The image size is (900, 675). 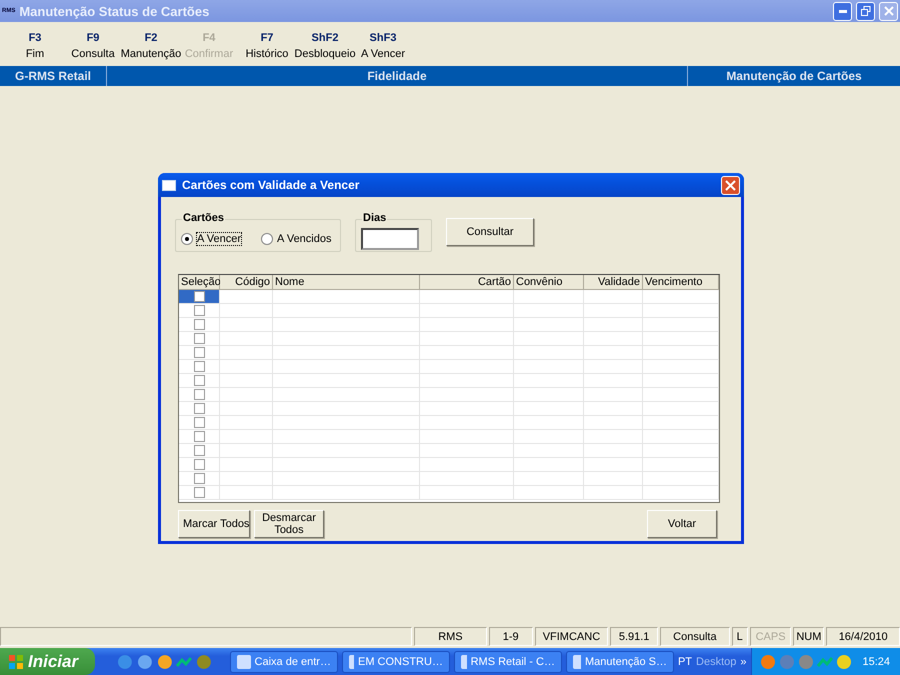 I want to click on column-header: Nome, so click(x=346, y=282).